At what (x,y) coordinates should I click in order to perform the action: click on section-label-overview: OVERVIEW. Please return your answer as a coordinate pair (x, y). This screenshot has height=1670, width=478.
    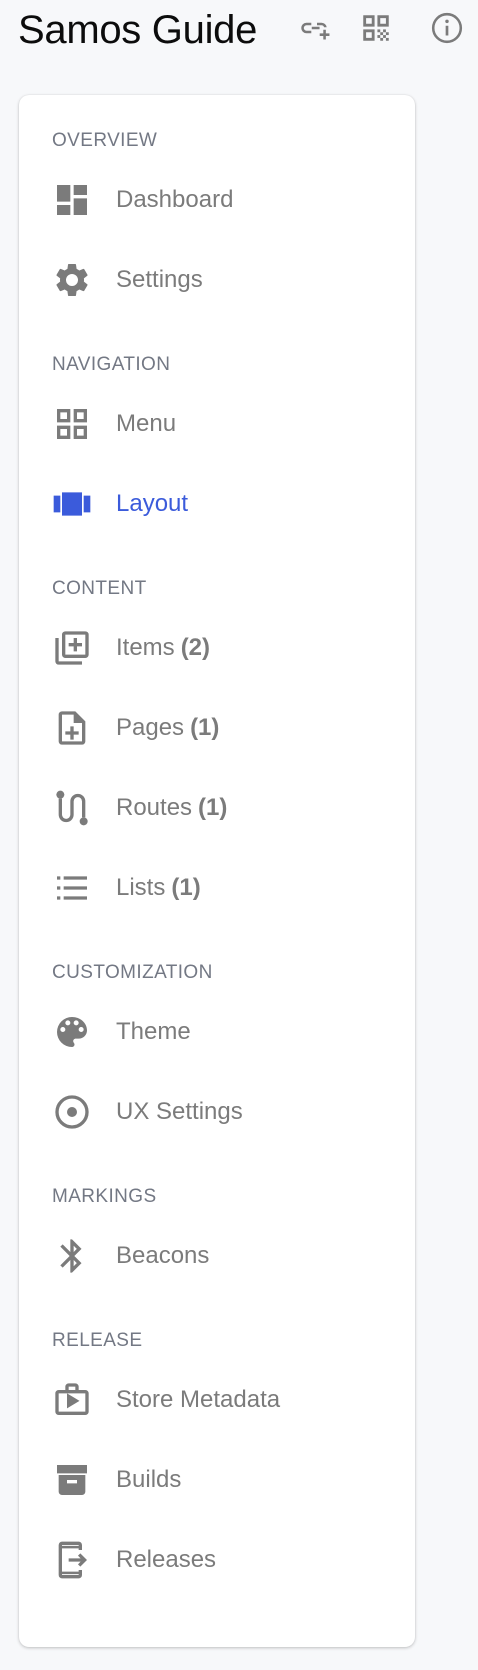
    Looking at the image, I should click on (105, 140).